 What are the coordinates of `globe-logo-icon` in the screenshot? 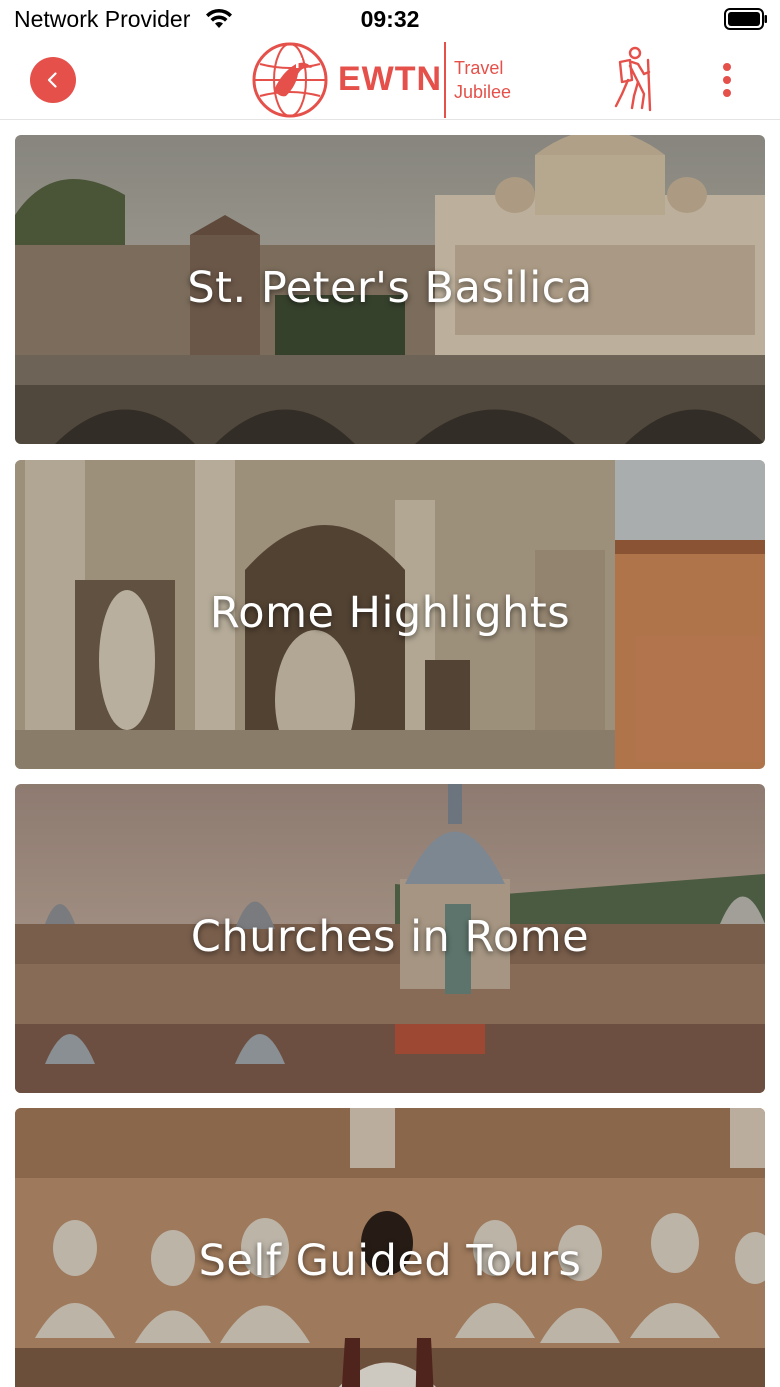 It's located at (290, 80).